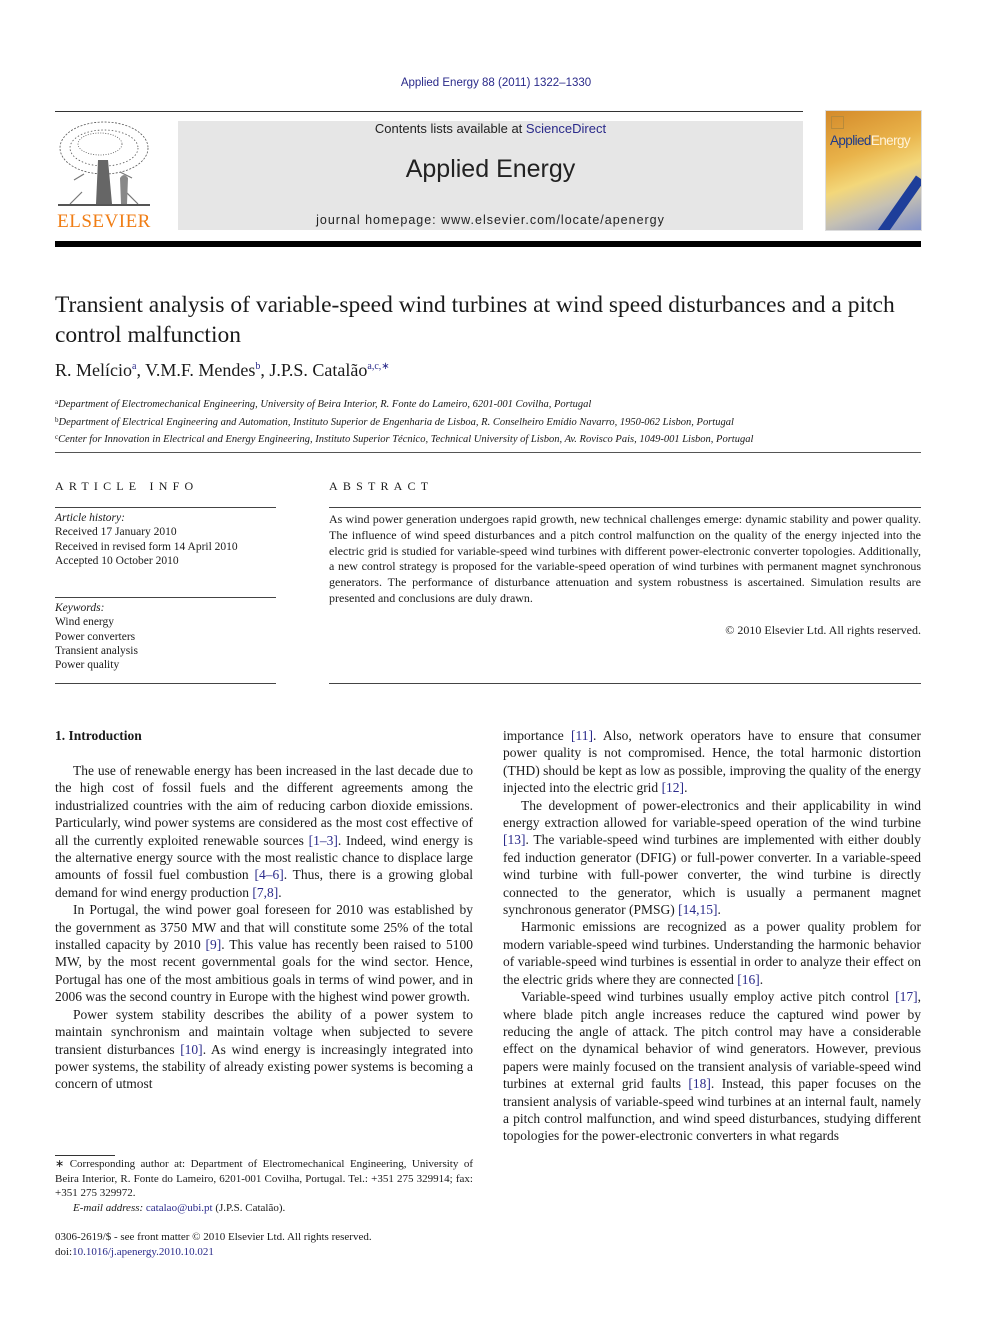 Image resolution: width=992 pixels, height=1323 pixels. What do you see at coordinates (116, 532) in the screenshot?
I see `history-item: Received 17 January 2010` at bounding box center [116, 532].